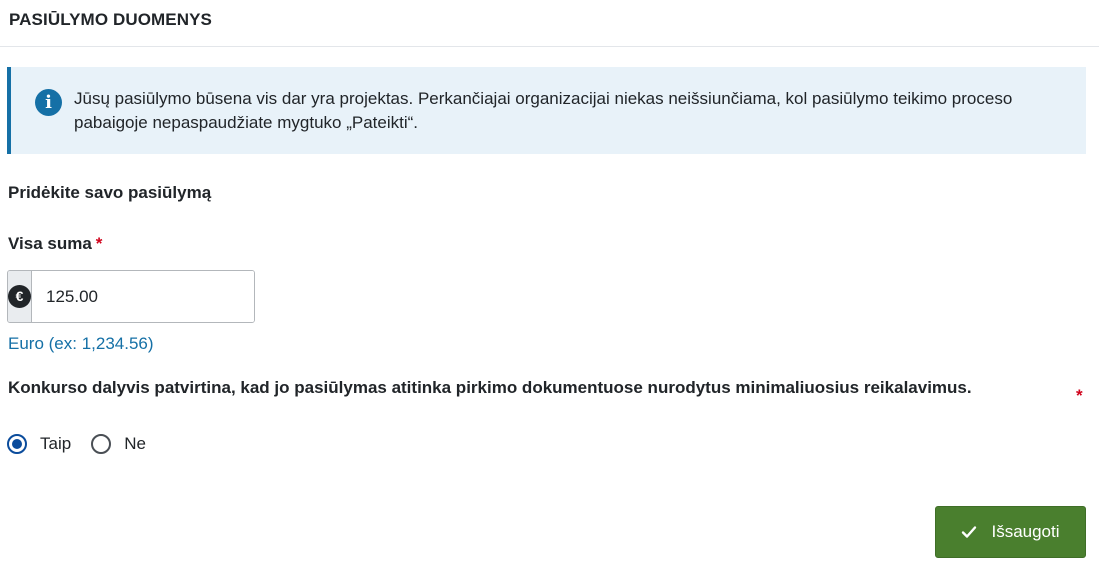 This screenshot has height=565, width=1099. I want to click on section-title: Pridėkite savo pasiūlymą, so click(110, 192).